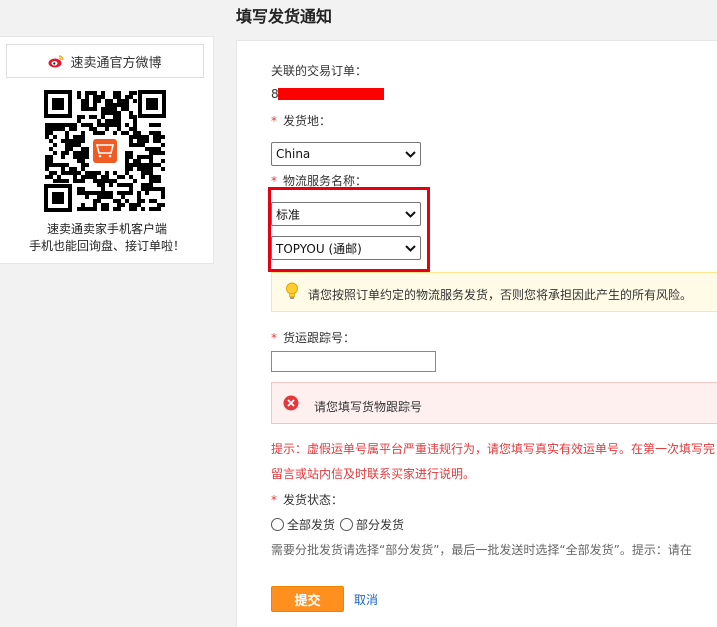 The height and width of the screenshot is (627, 717). Describe the element at coordinates (373, 474) in the screenshot. I see `fake-tracking-warning-line2: 留言或站内信及时联系买家进行说明。` at that location.